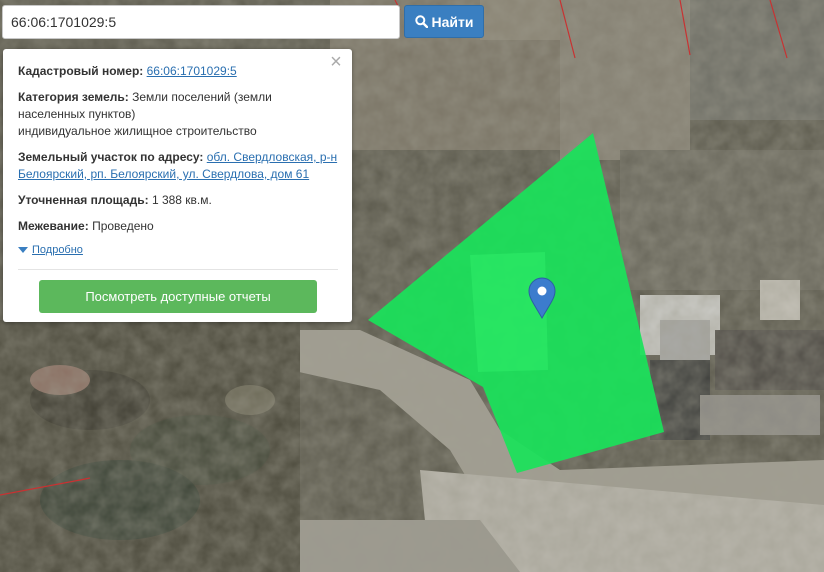  Describe the element at coordinates (192, 71) in the screenshot. I see `cadastral-number-link: 66:06:1701029:5` at that location.